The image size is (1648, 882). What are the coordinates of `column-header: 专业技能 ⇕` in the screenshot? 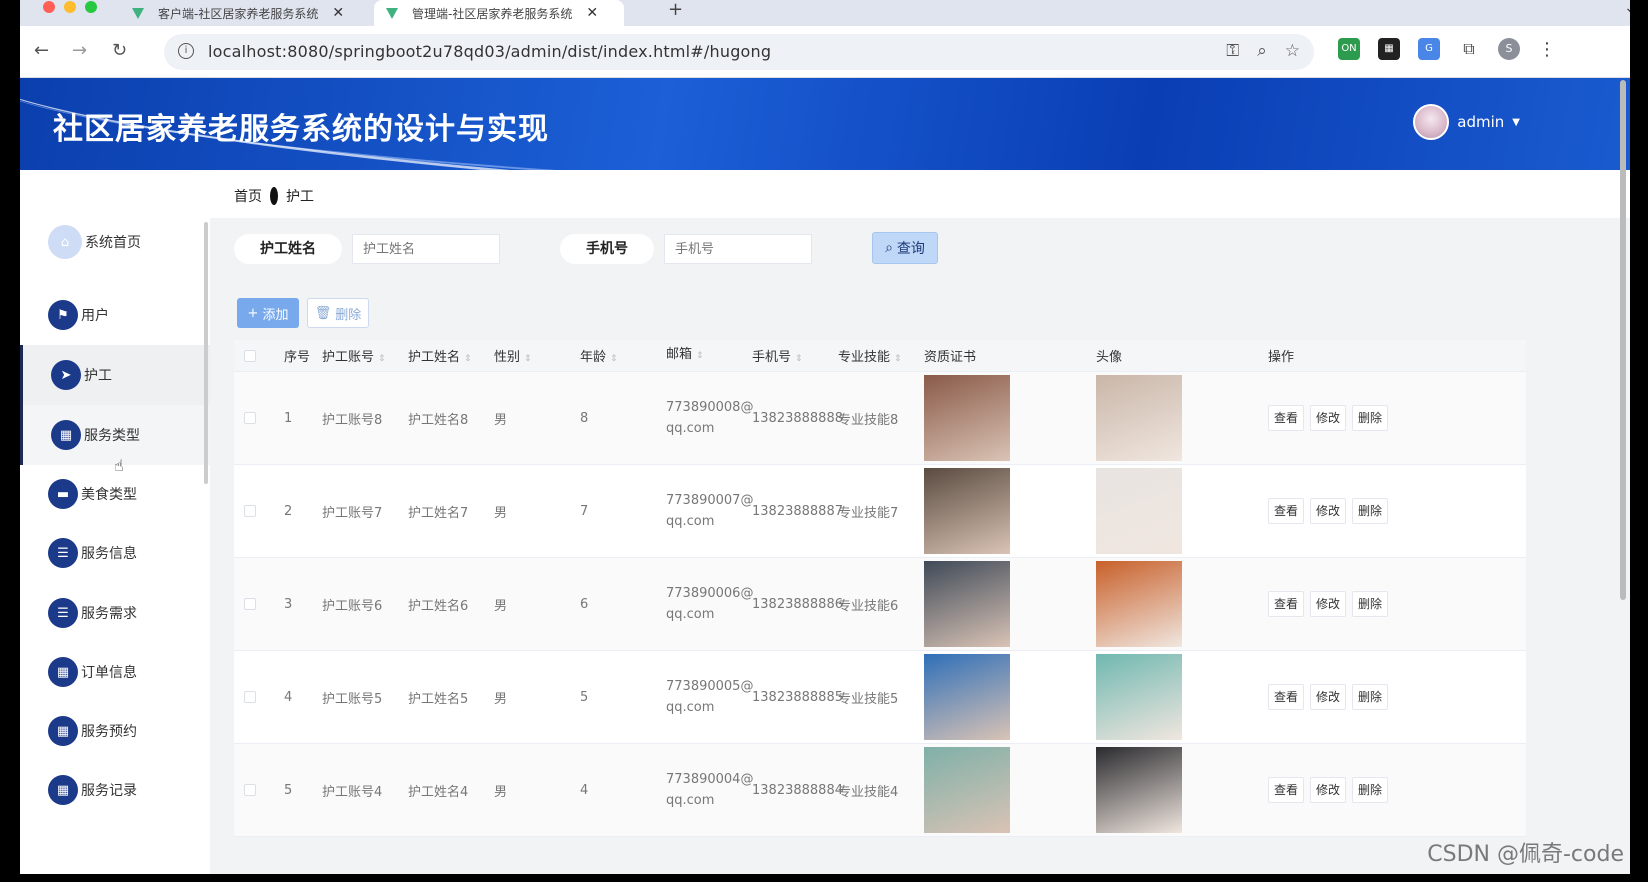 It's located at (881, 355).